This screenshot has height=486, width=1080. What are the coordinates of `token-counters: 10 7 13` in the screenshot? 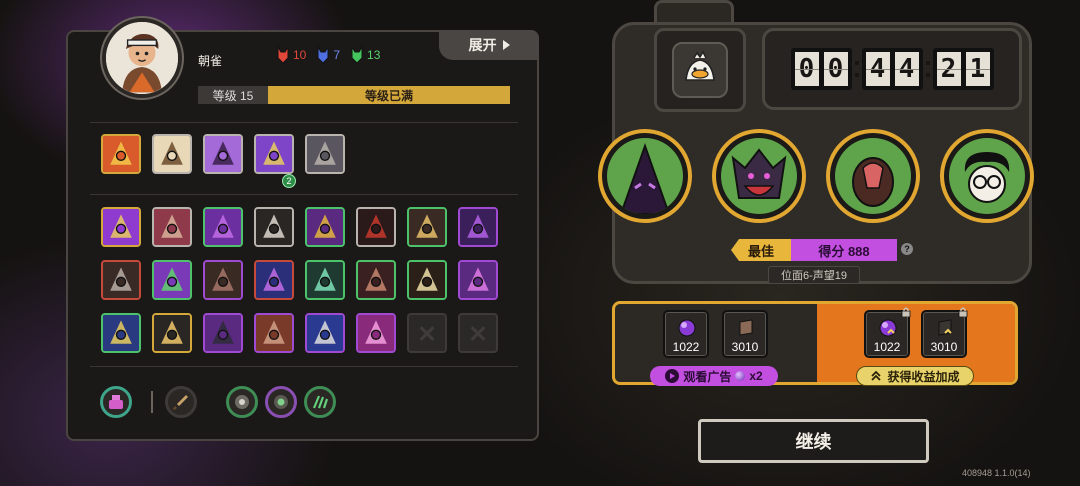 It's located at (328, 55).